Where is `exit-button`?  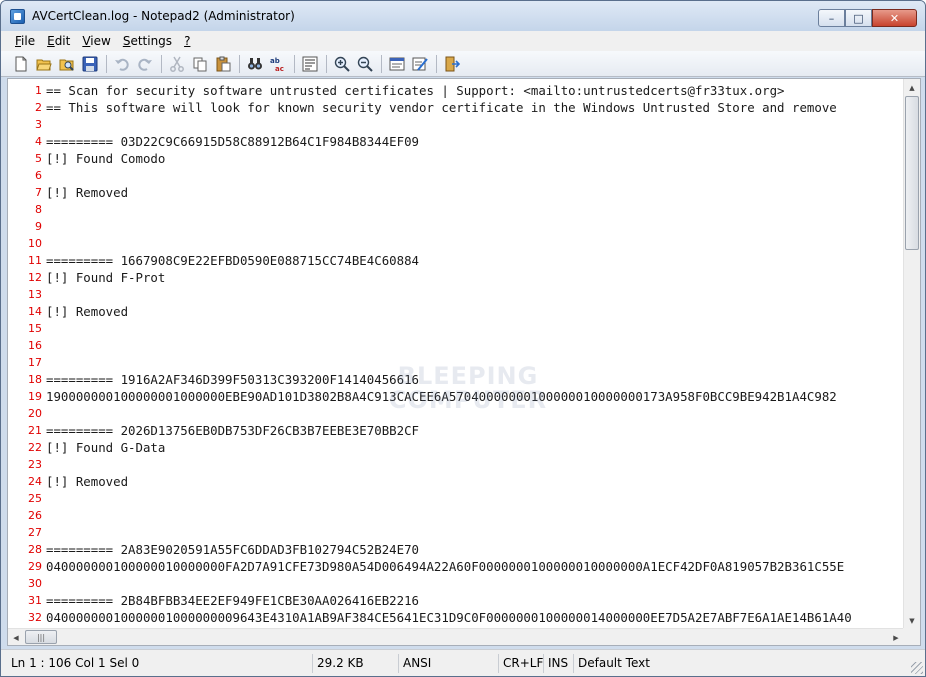
exit-button is located at coordinates (452, 64).